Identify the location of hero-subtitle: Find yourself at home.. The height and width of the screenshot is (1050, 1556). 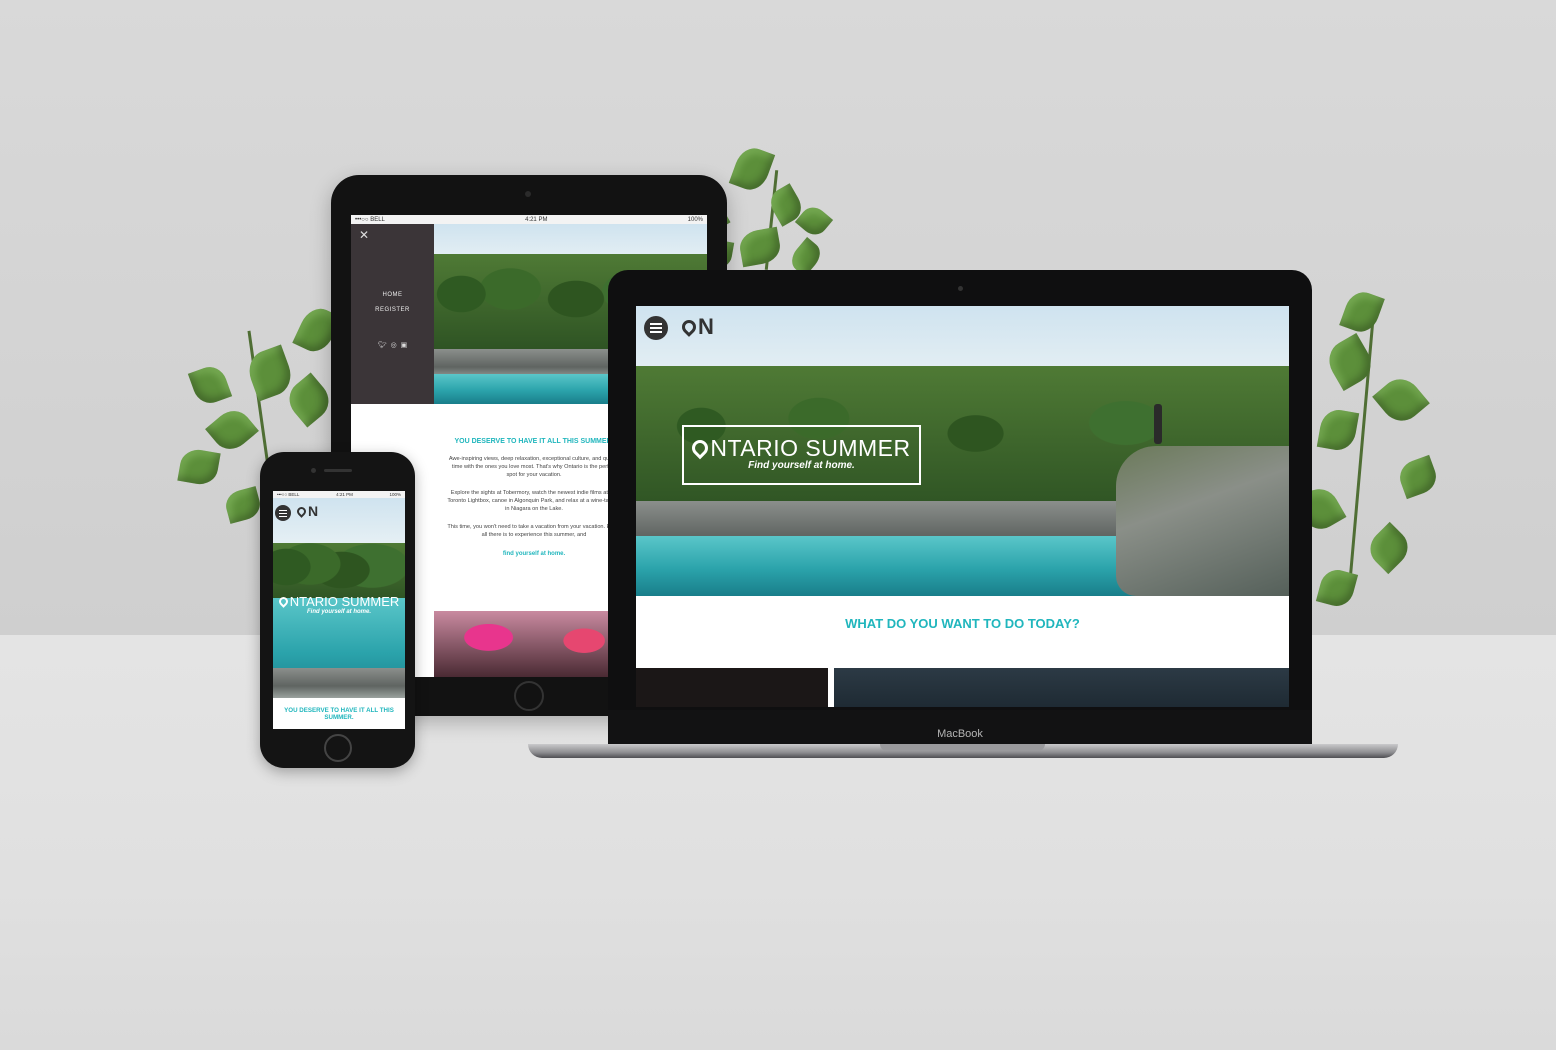
(338, 612).